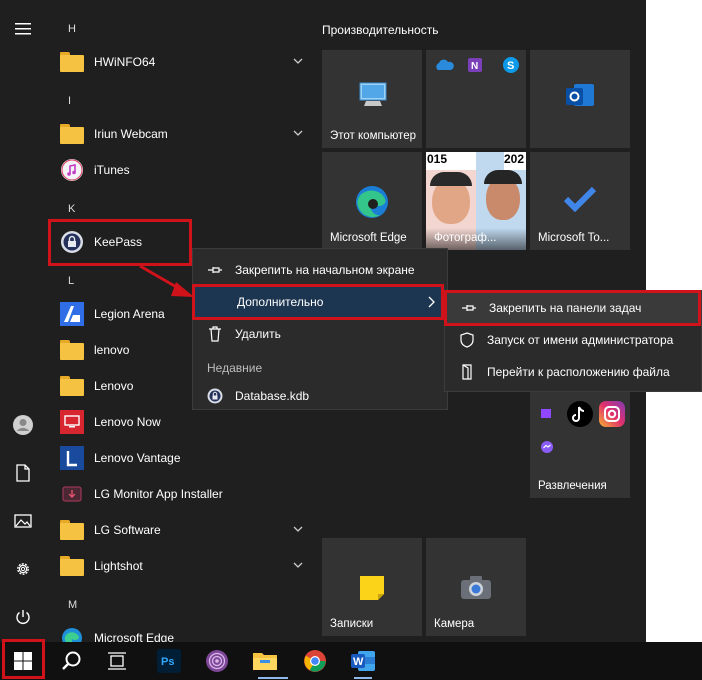 The width and height of the screenshot is (702, 680). I want to click on svg-text: S, so click(510, 66).